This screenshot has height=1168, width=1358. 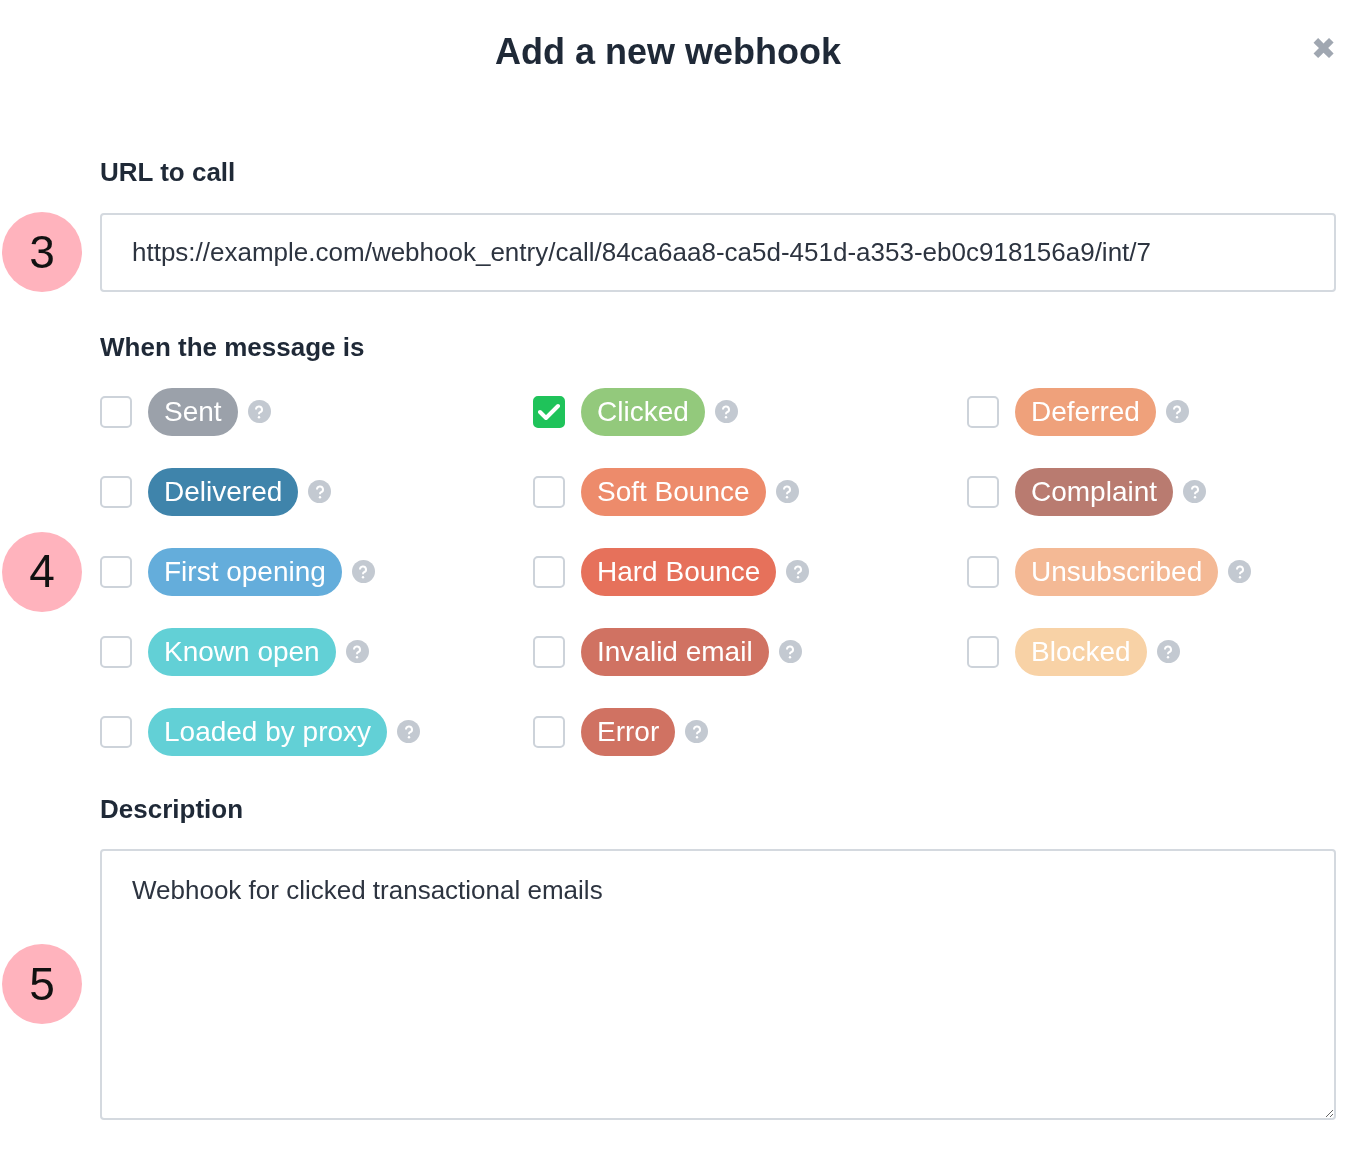 I want to click on event-tag: Soft Bounce, so click(x=673, y=491).